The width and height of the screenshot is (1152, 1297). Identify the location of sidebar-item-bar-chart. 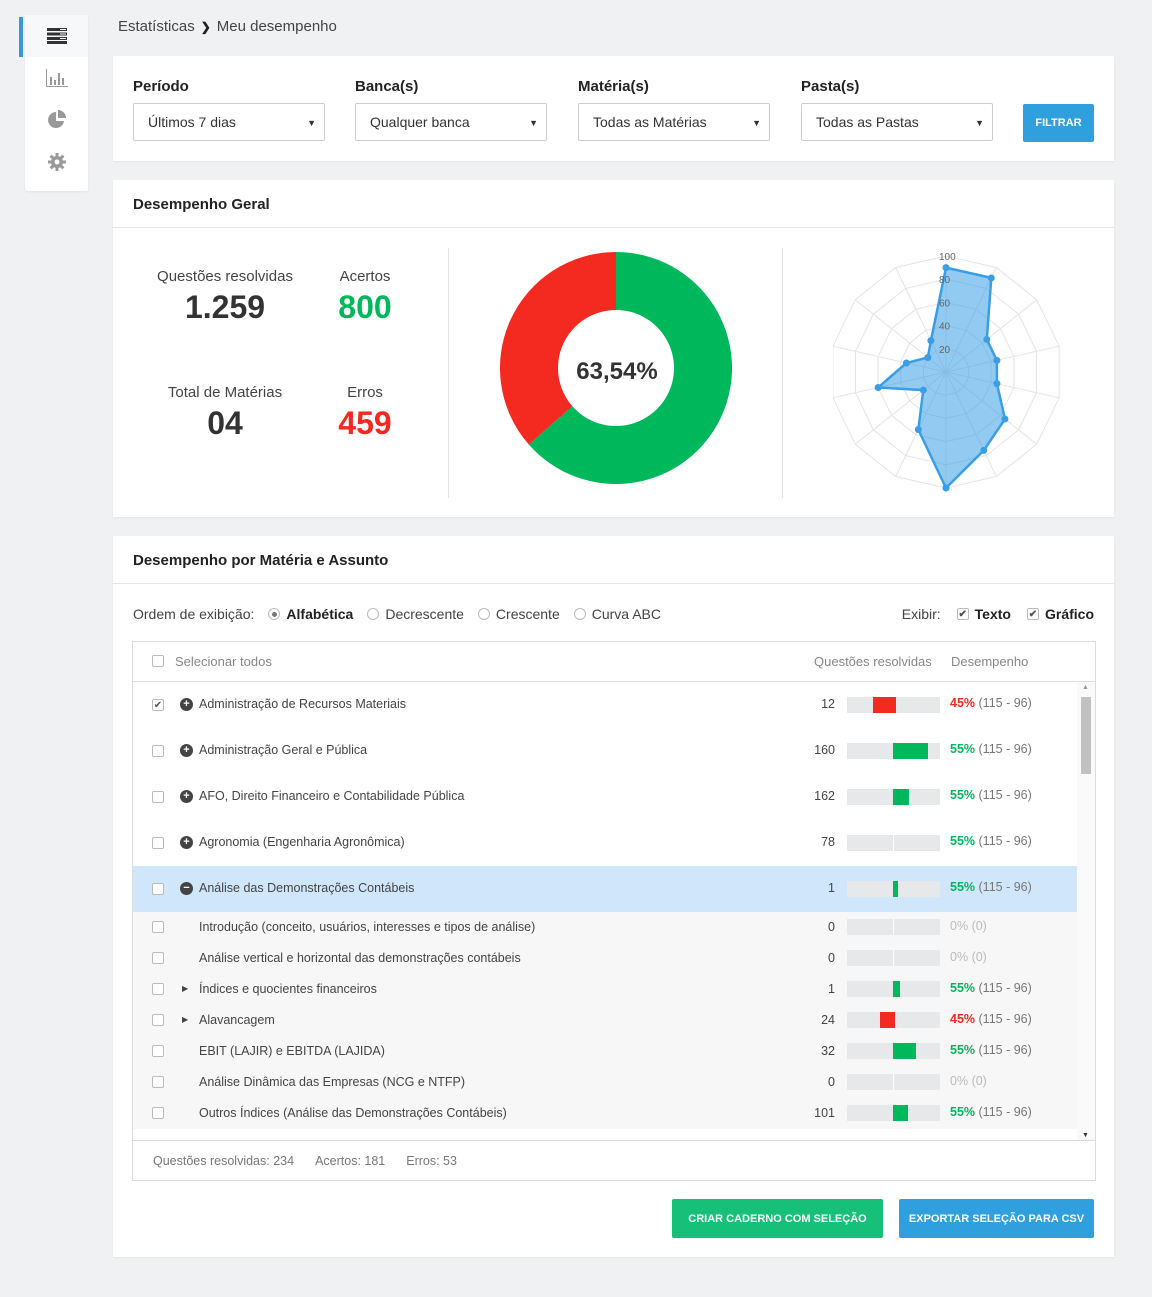
(56, 78).